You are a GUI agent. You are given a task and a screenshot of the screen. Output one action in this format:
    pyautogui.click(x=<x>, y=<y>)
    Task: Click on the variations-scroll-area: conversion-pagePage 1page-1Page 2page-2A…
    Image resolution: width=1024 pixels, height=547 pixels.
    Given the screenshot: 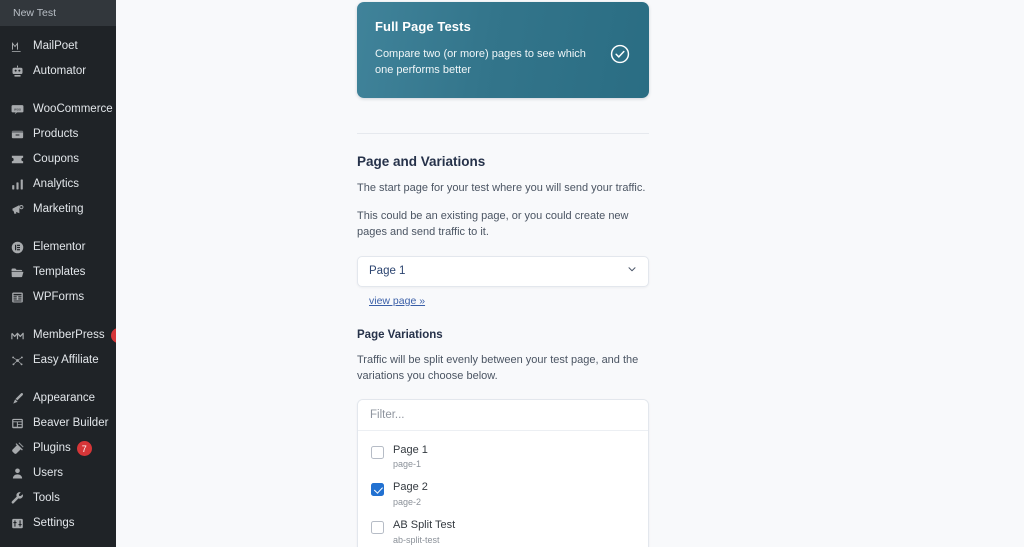 What is the action you would take?
    pyautogui.click(x=503, y=489)
    